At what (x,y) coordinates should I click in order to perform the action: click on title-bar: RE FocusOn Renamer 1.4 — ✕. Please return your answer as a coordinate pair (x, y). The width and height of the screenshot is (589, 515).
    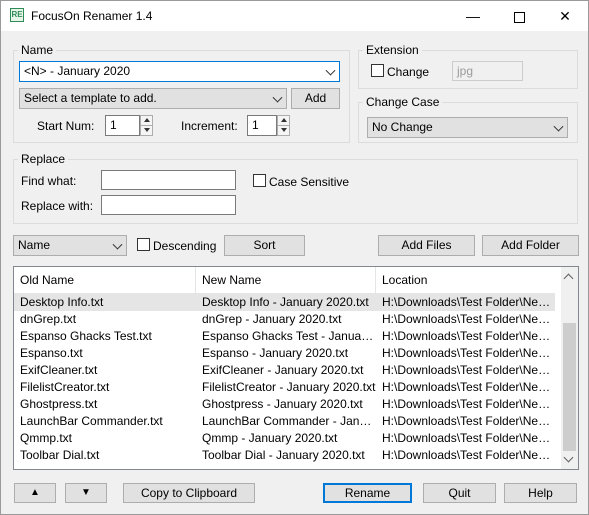
    Looking at the image, I should click on (294, 16).